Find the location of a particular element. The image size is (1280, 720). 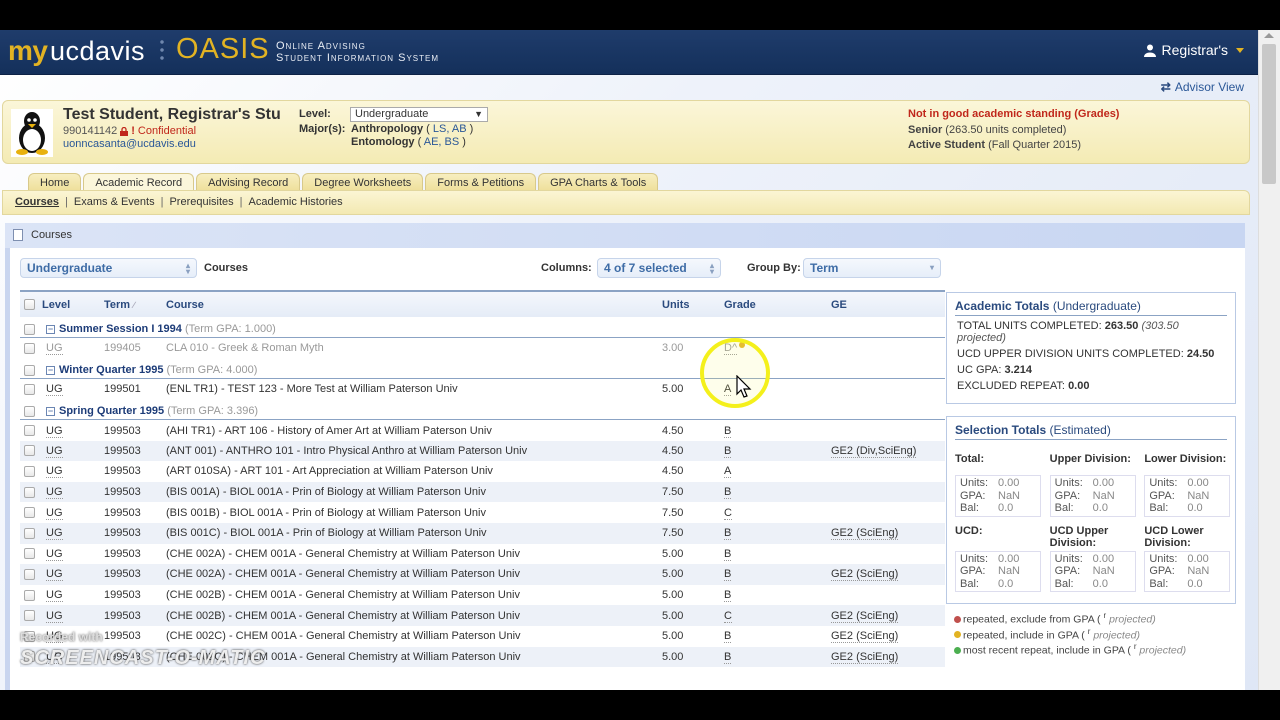

courses-panel-header: Courses is located at coordinates (625, 235).